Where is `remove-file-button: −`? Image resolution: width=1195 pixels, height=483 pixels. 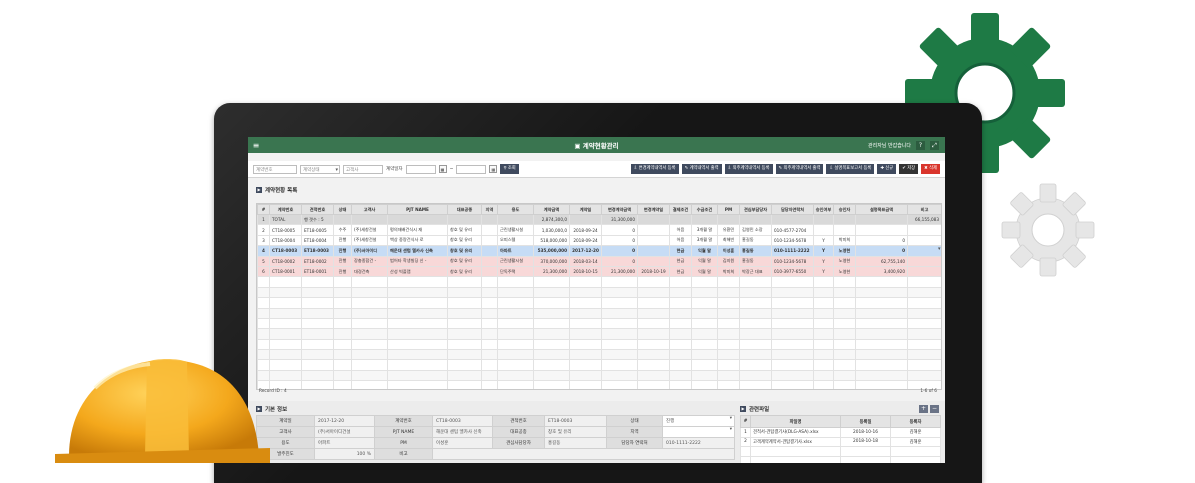 remove-file-button: − is located at coordinates (934, 409).